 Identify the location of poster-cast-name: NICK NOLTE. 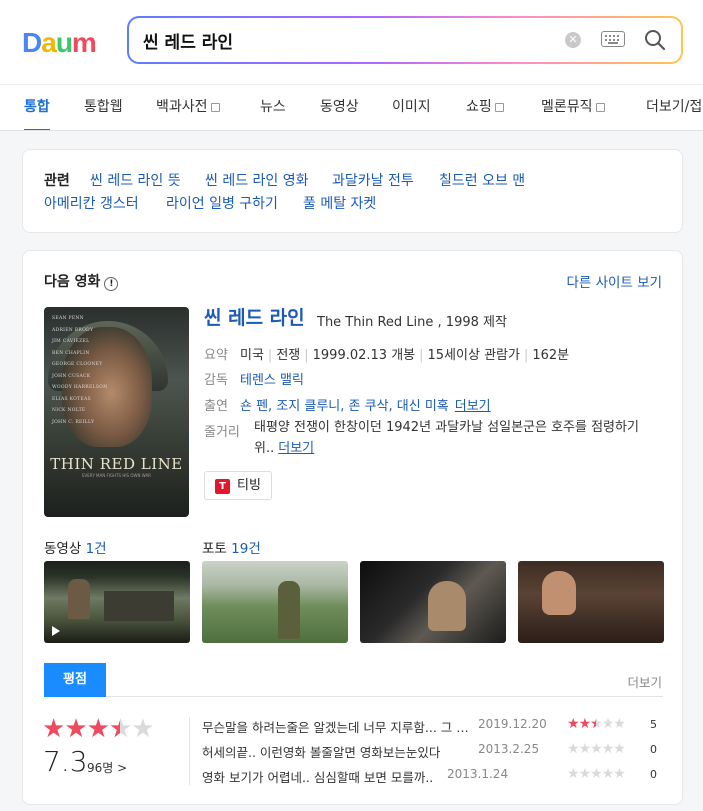
(69, 410).